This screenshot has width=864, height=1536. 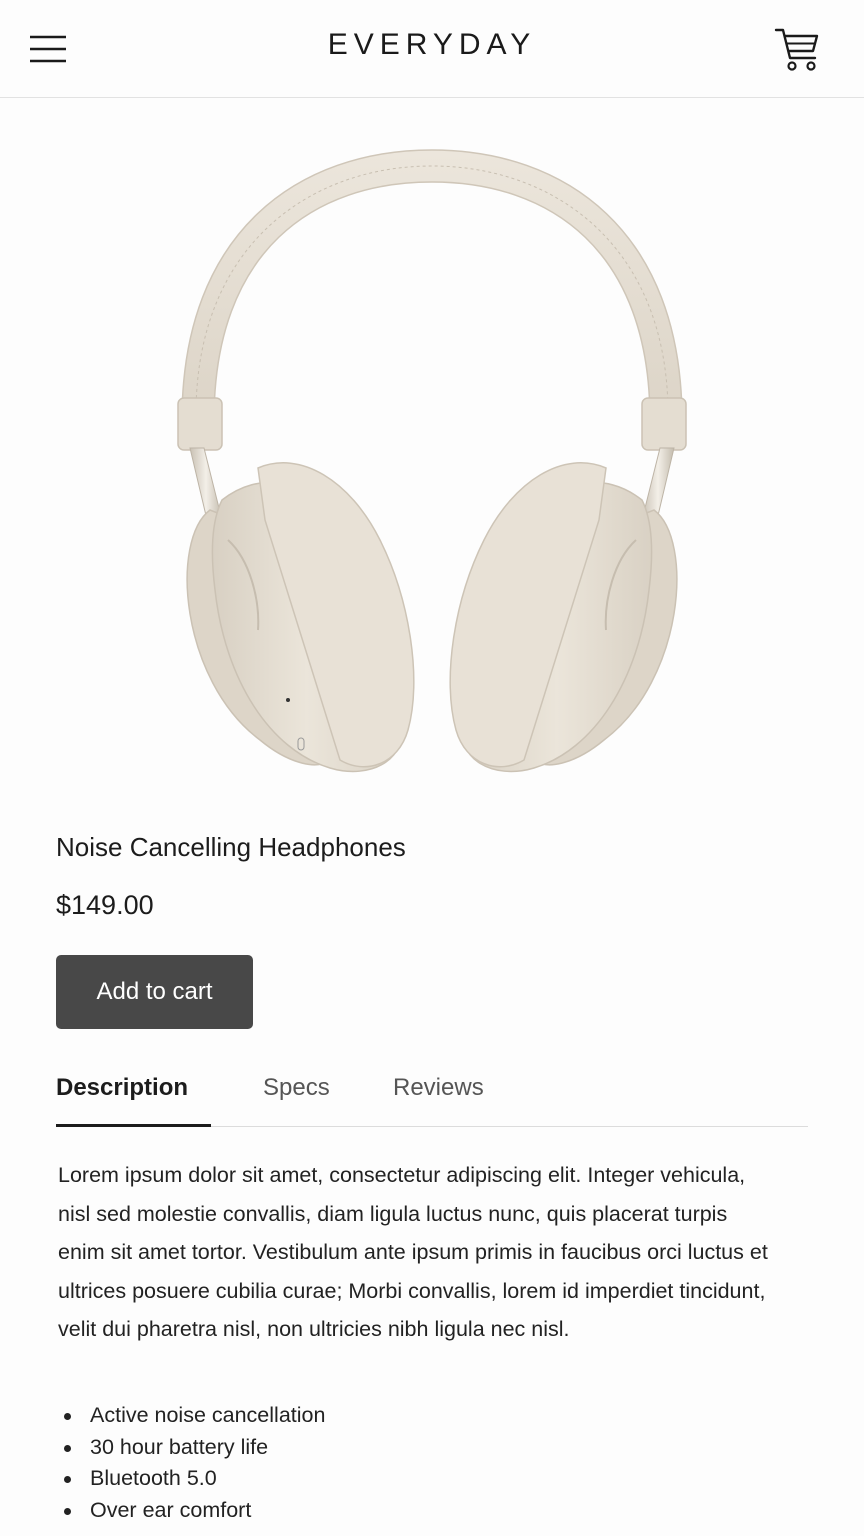 What do you see at coordinates (193, 1511) in the screenshot?
I see `feature-item: Over ear comfort` at bounding box center [193, 1511].